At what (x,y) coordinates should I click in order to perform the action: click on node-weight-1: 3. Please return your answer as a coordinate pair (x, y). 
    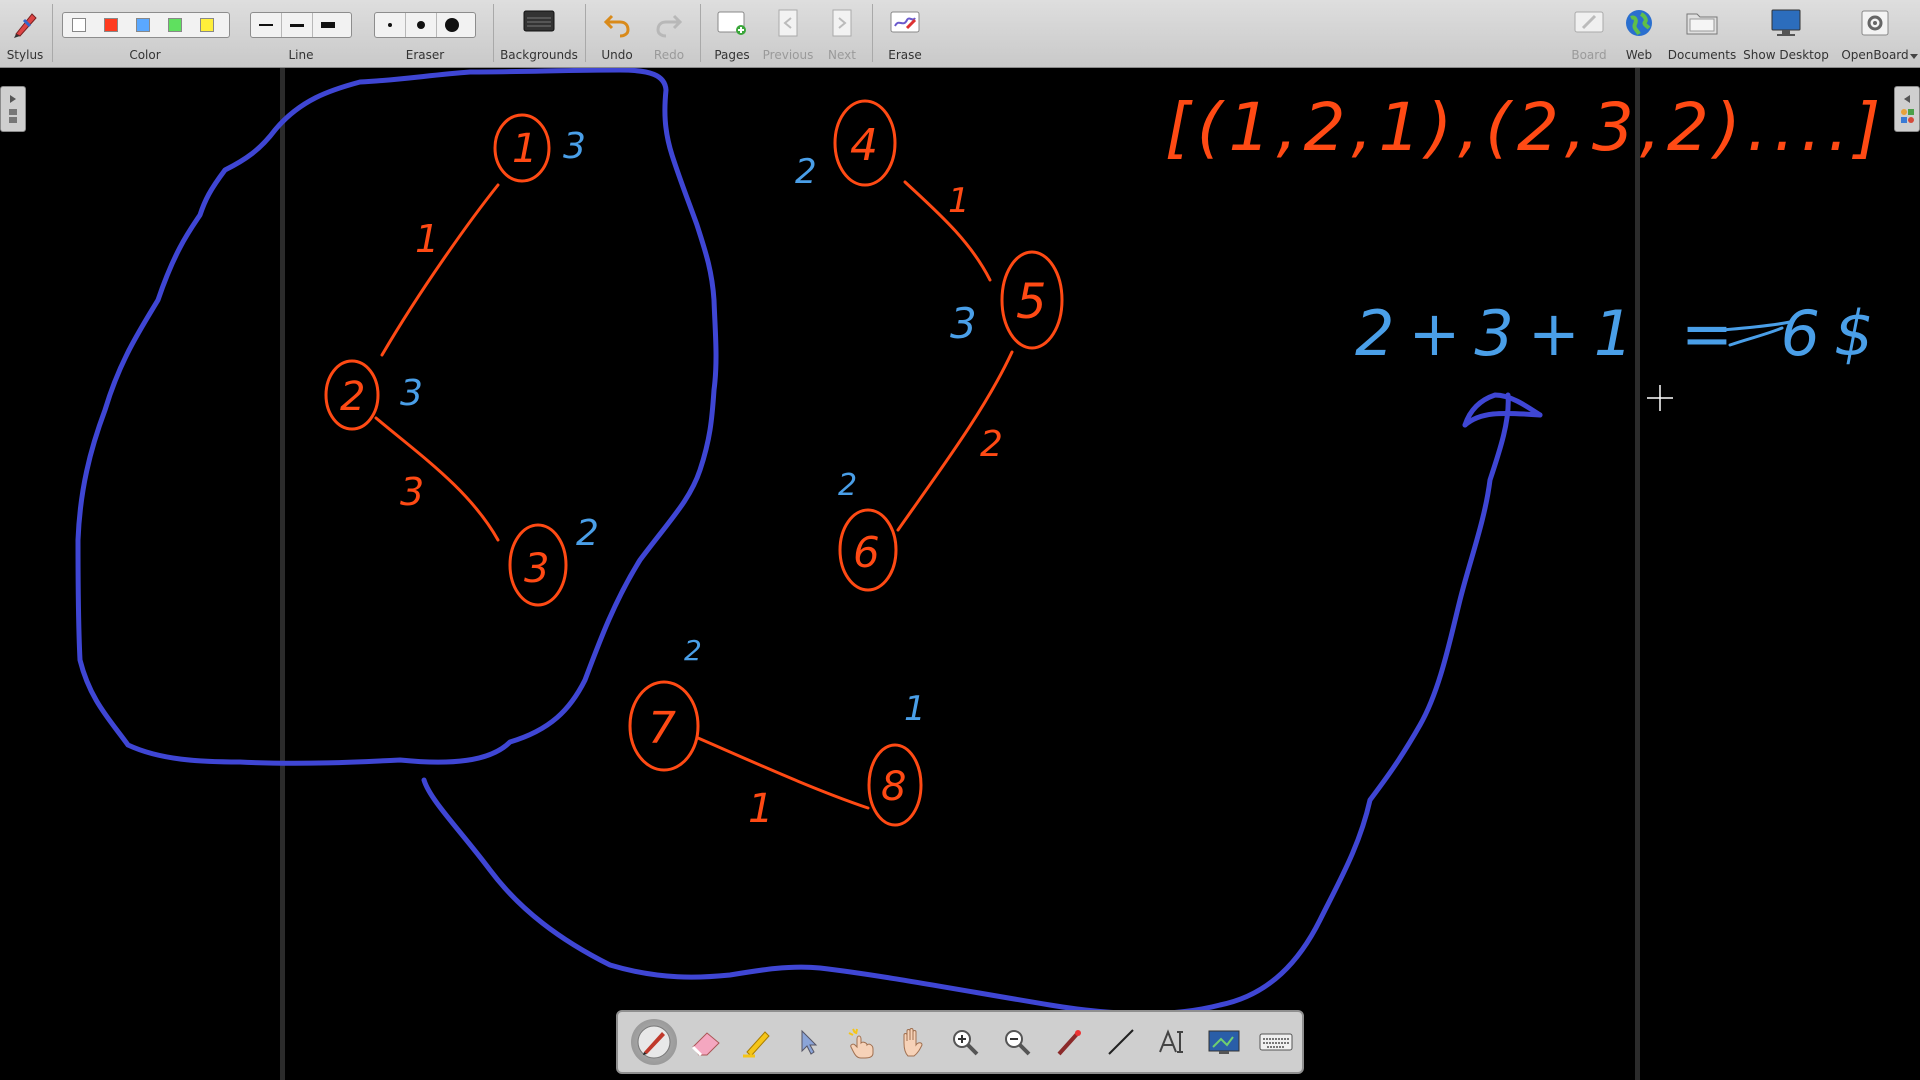
    Looking at the image, I should click on (574, 146).